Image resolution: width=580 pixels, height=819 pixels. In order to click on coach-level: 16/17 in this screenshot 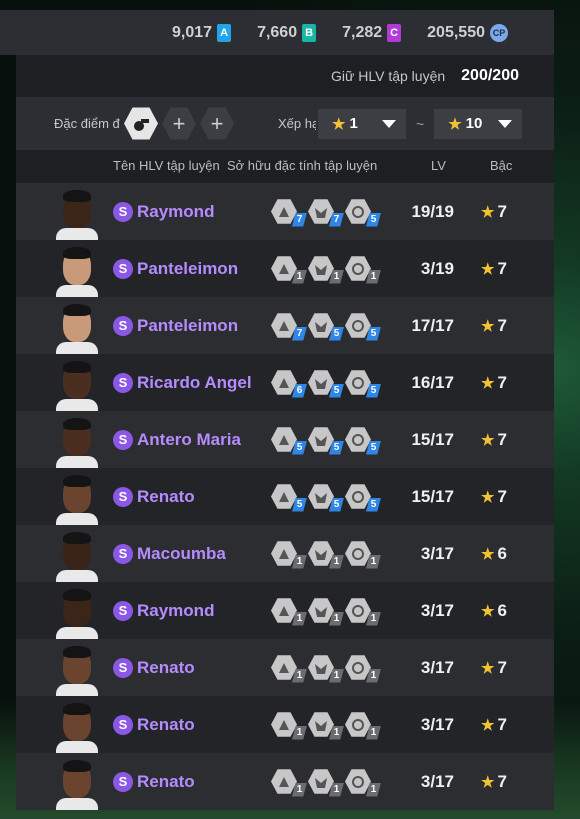, I will do `click(432, 382)`.